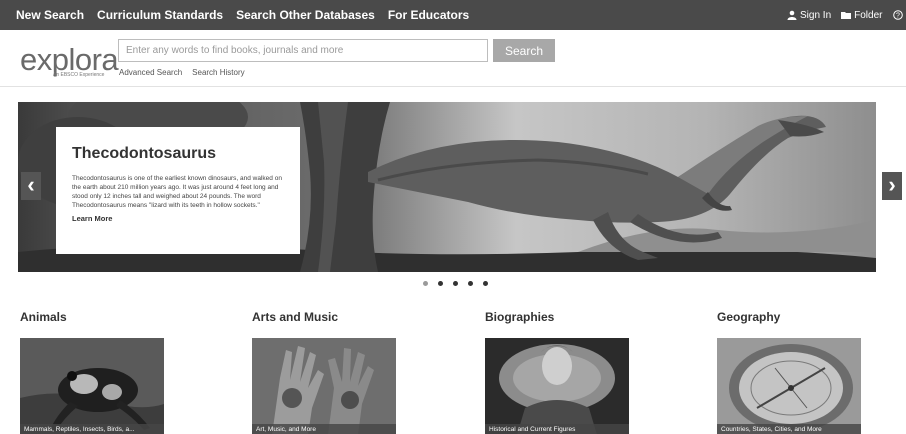 The width and height of the screenshot is (906, 434). I want to click on category-title: Geography, so click(797, 321).